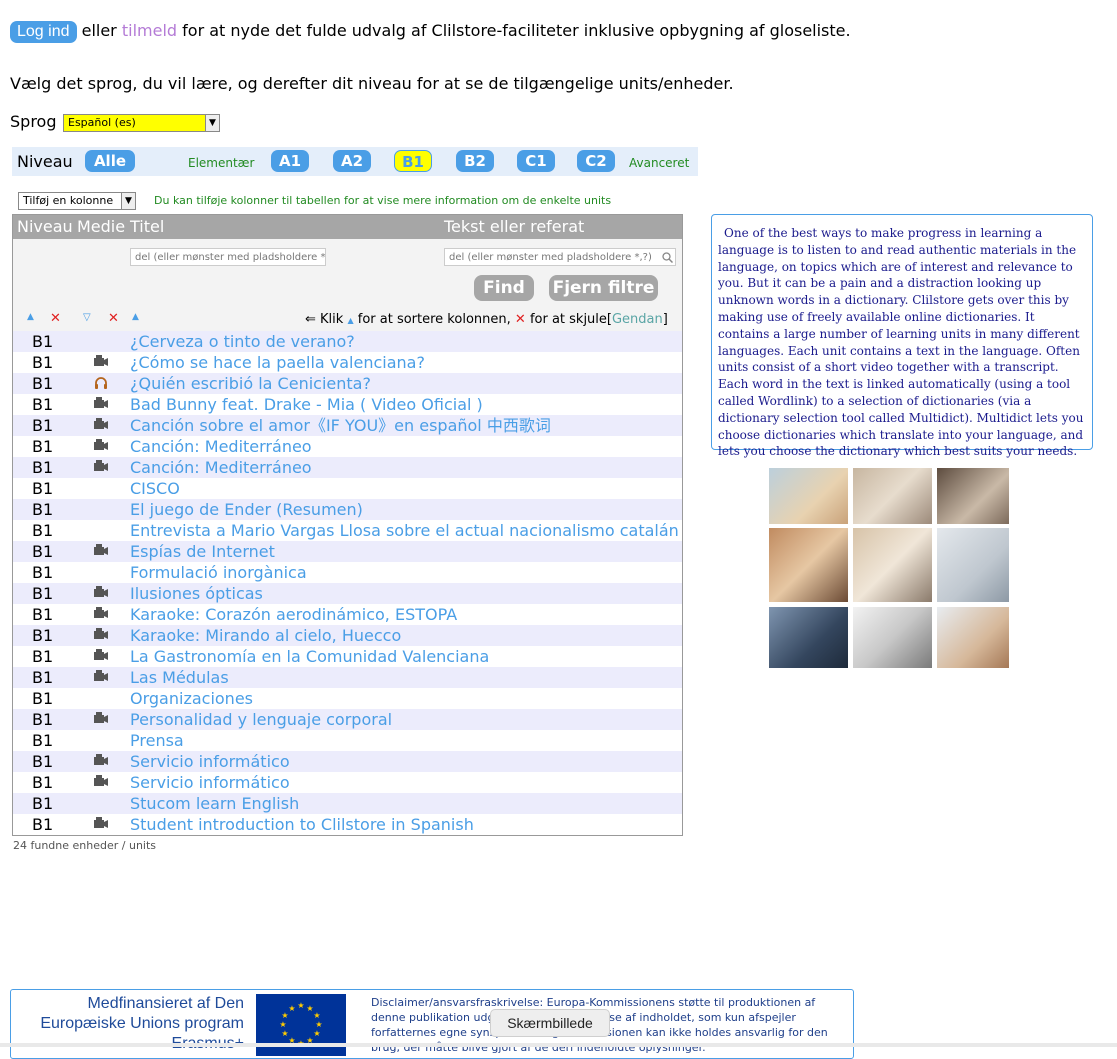 The image size is (1117, 1059). I want to click on table-row: B1 Ilusiones ópticas, so click(347, 593).